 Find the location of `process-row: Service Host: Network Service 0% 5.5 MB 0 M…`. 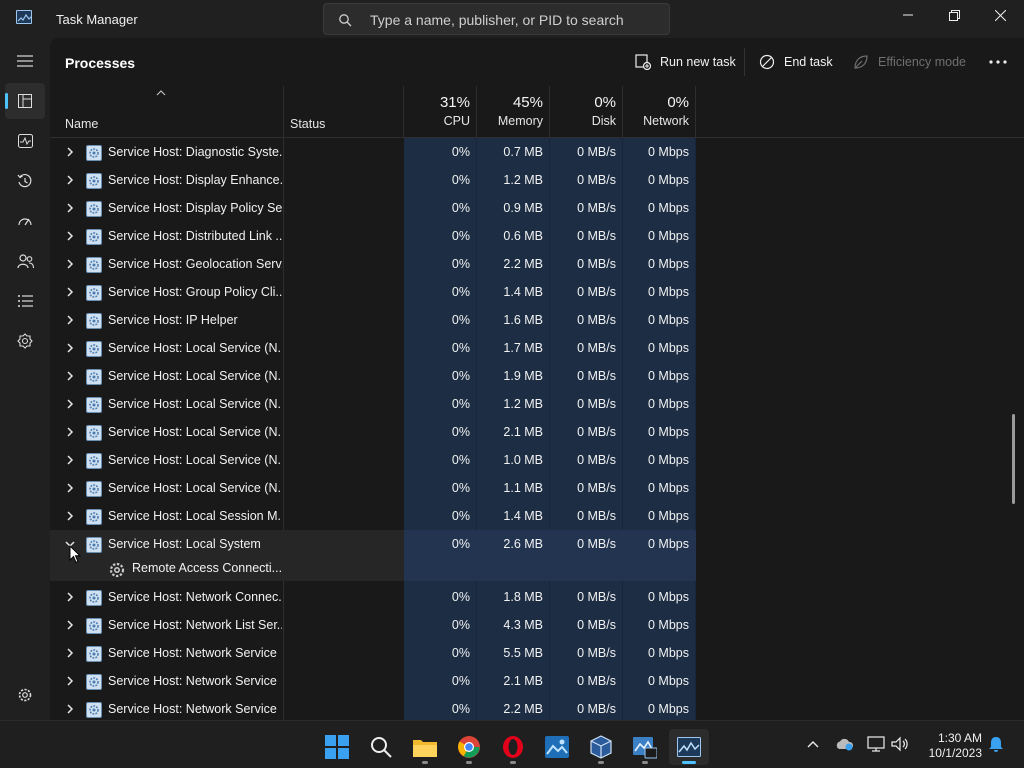

process-row: Service Host: Network Service 0% 5.5 MB 0 M… is located at coordinates (373, 653).